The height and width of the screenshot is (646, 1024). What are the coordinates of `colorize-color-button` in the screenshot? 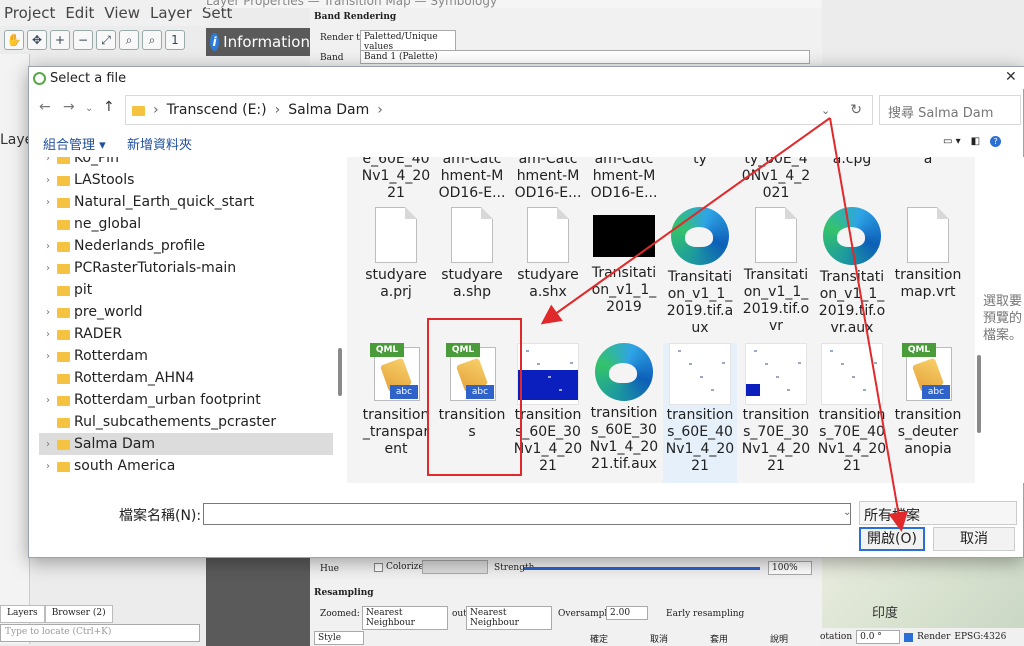 It's located at (455, 567).